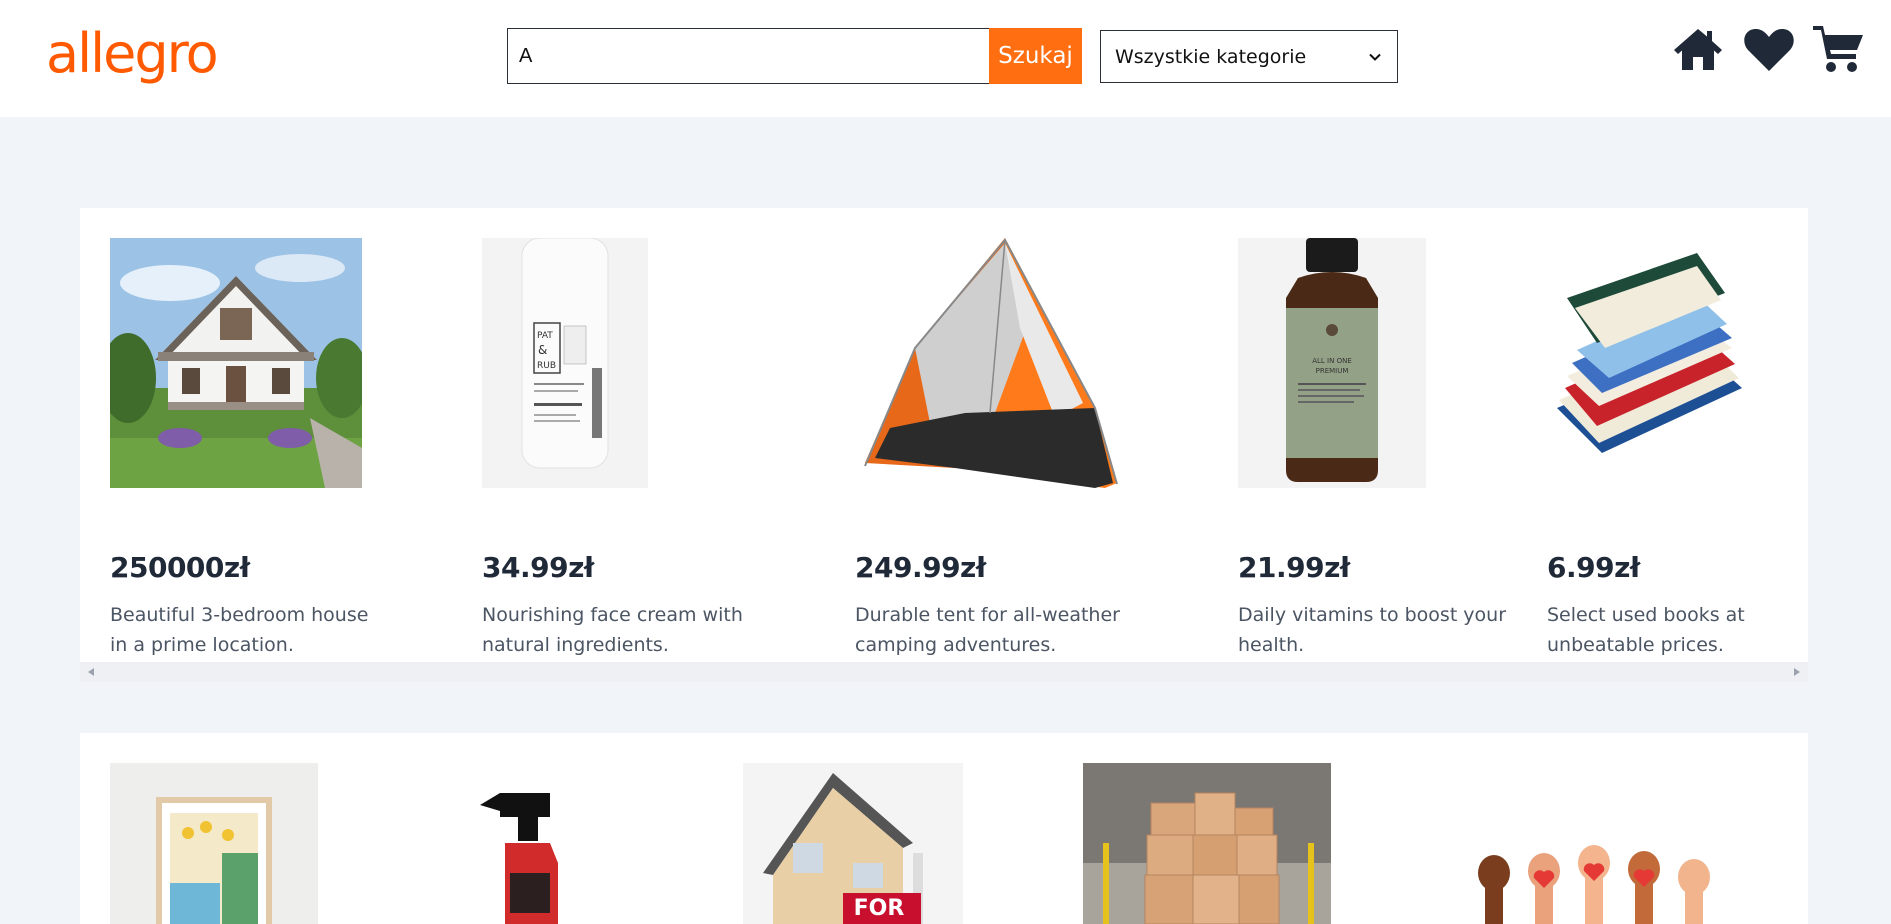 The image size is (1891, 924). What do you see at coordinates (1294, 567) in the screenshot?
I see `product-price: 21.99zł` at bounding box center [1294, 567].